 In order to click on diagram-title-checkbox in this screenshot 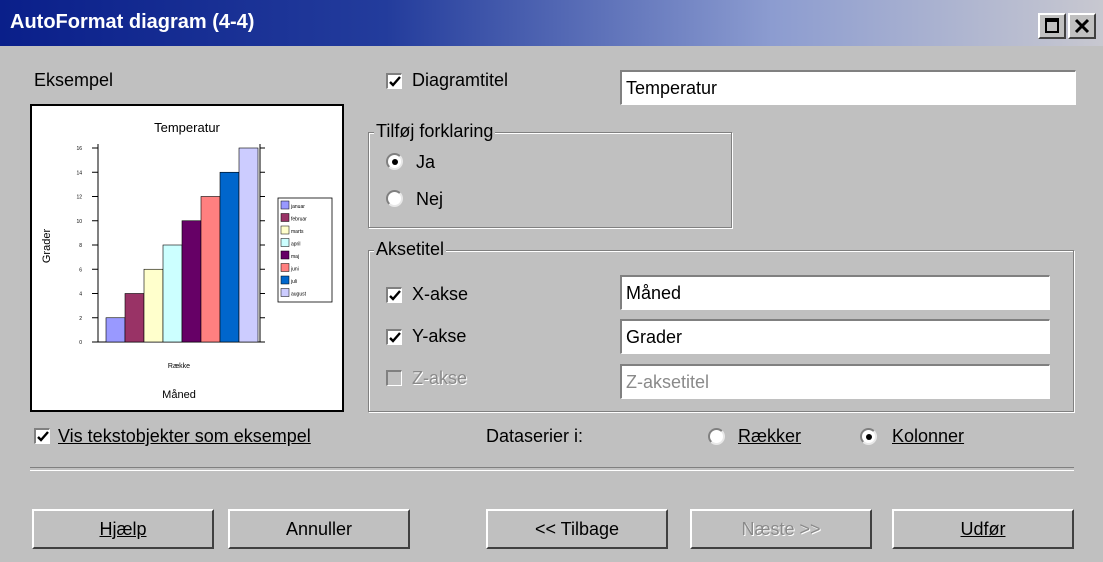, I will do `click(394, 81)`.